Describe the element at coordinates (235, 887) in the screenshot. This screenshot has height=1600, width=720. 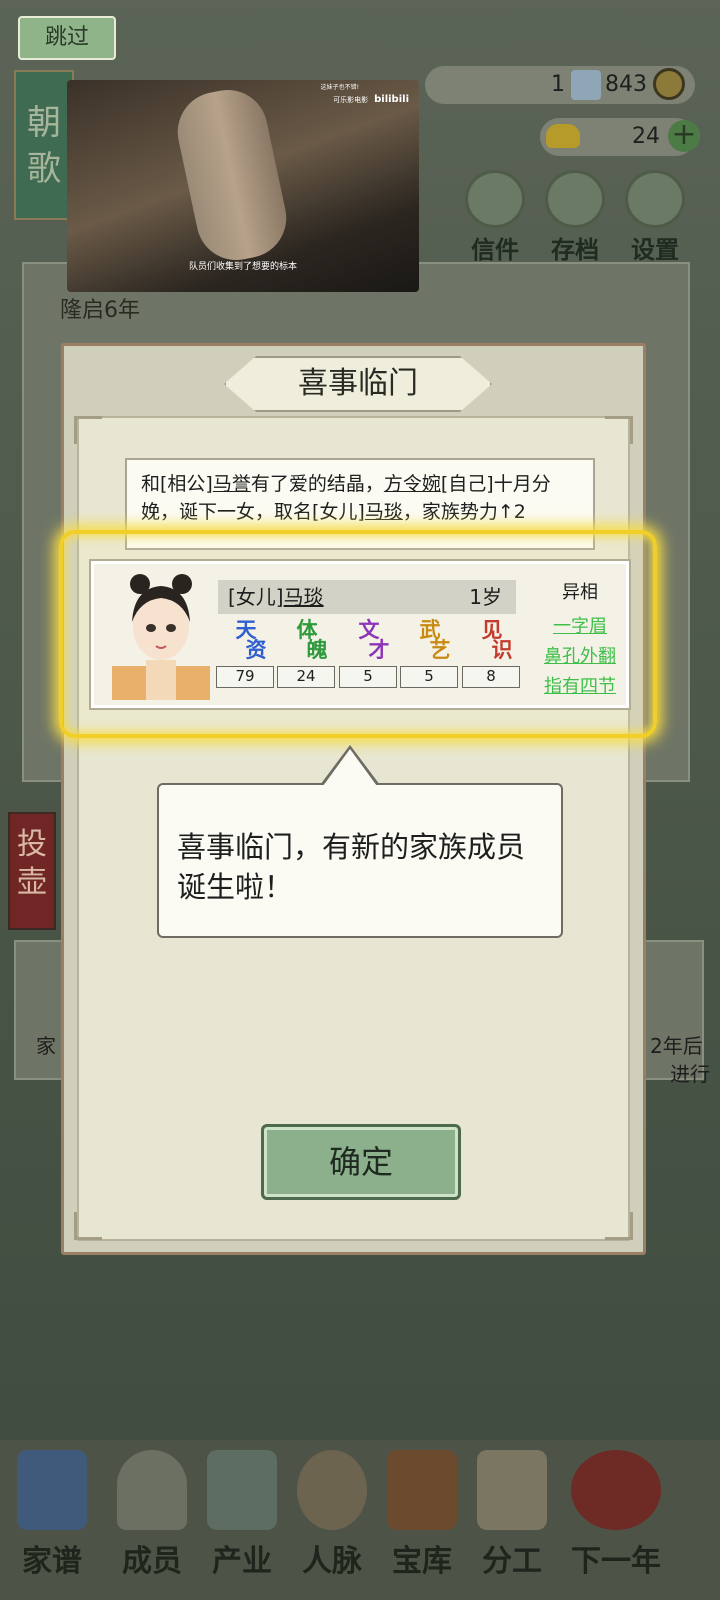
I see `bubble-line-2: 诞生啦！` at that location.